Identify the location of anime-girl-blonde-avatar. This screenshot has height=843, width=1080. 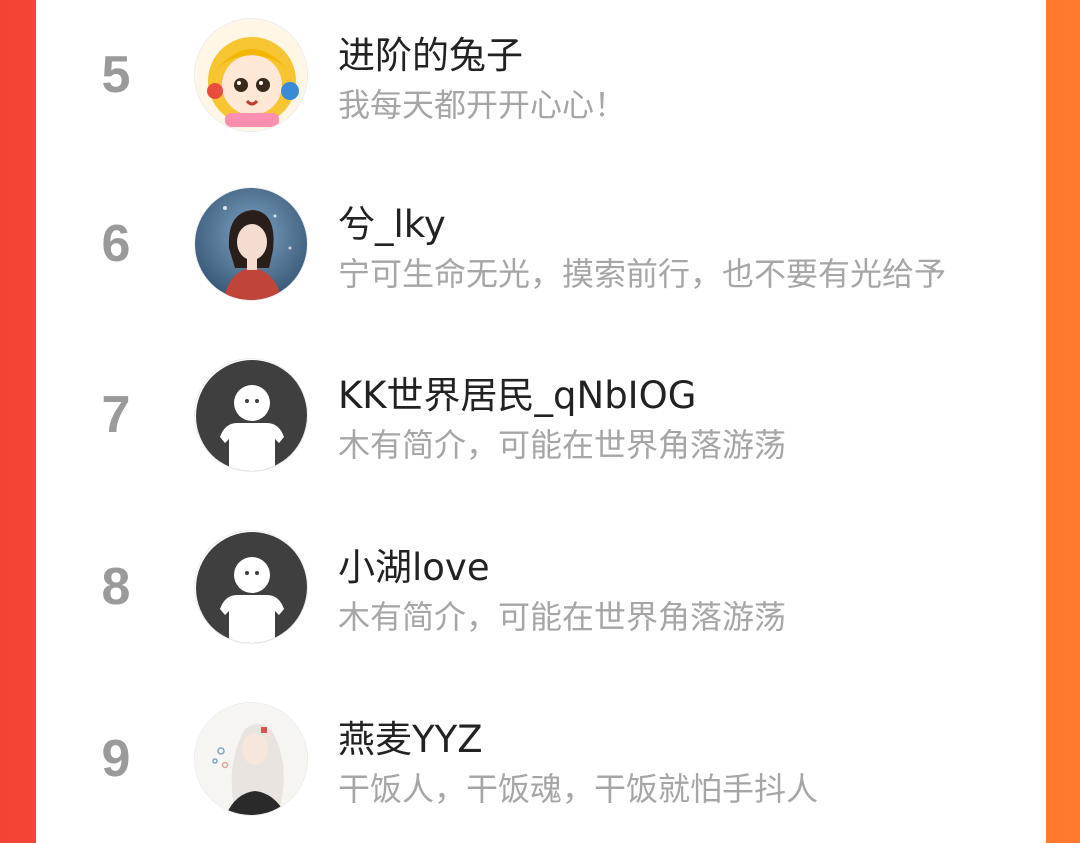
(251, 75).